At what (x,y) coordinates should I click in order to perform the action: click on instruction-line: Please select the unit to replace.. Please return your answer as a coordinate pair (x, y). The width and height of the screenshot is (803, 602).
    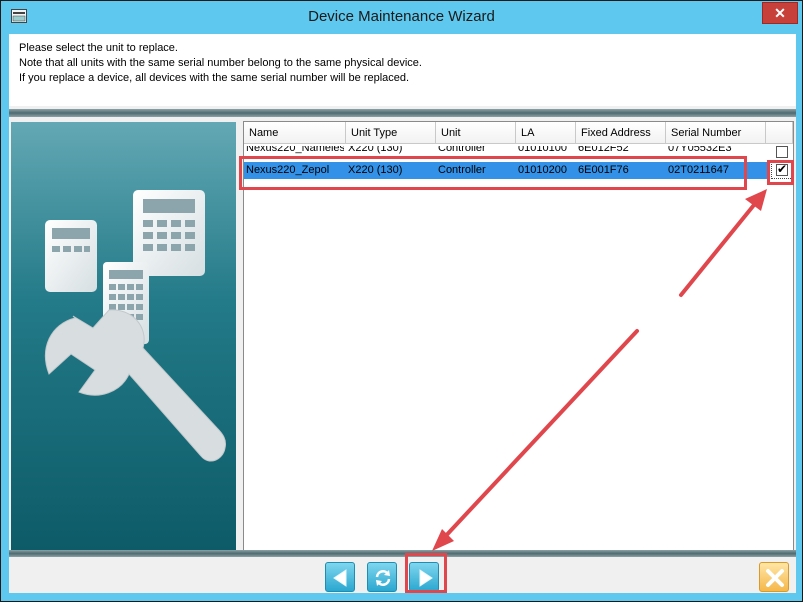
    Looking at the image, I should click on (98, 48).